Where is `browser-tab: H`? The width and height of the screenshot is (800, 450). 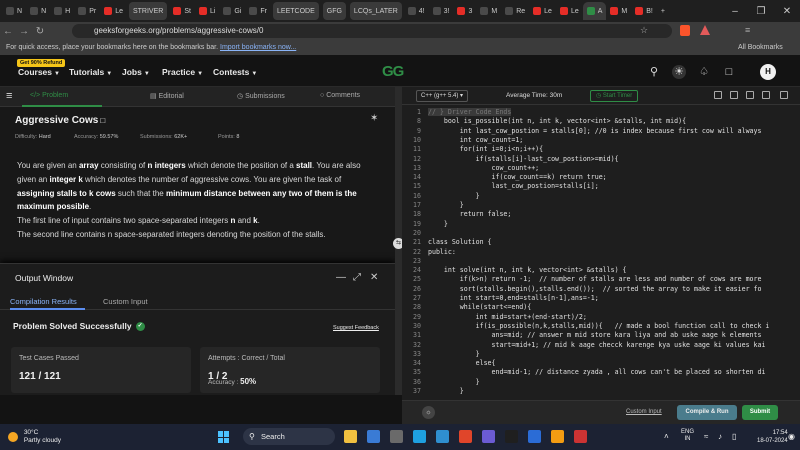
browser-tab: H is located at coordinates (62, 11).